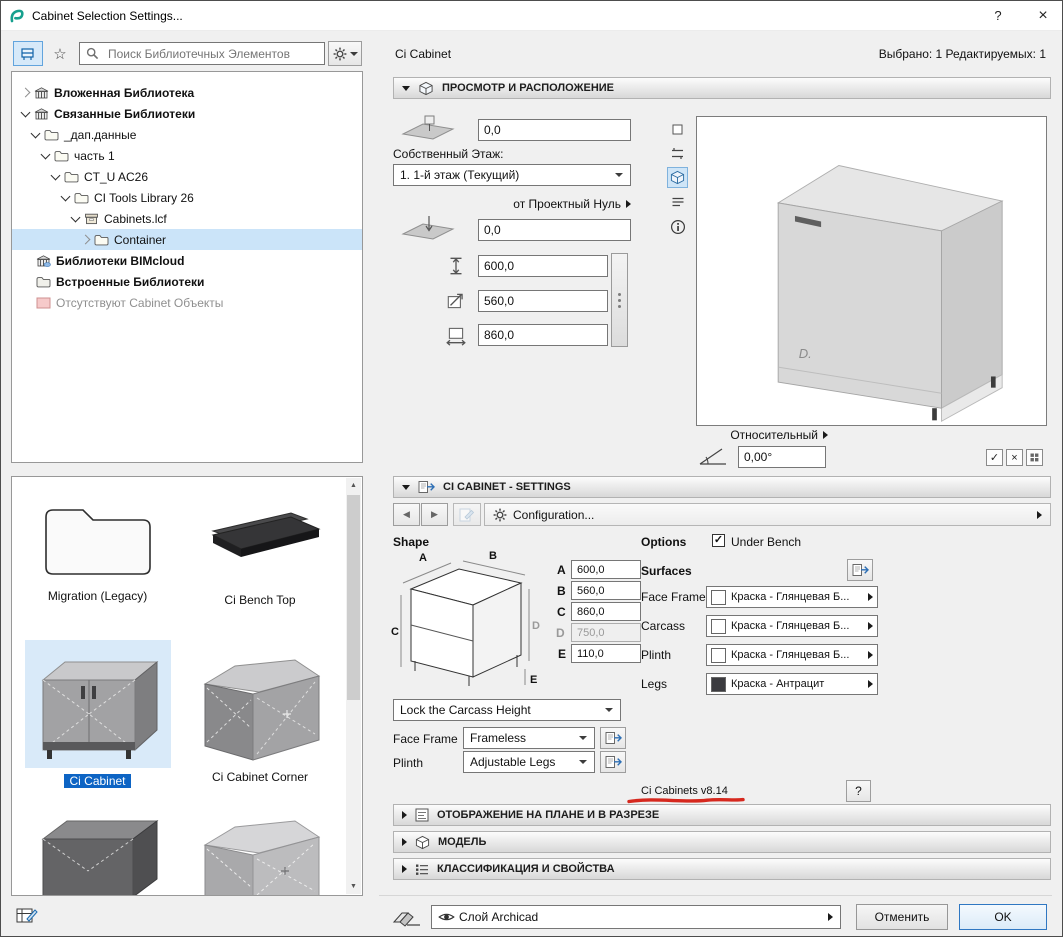 Image resolution: width=1063 pixels, height=937 pixels. What do you see at coordinates (543, 266) in the screenshot?
I see `dim-height-input` at bounding box center [543, 266].